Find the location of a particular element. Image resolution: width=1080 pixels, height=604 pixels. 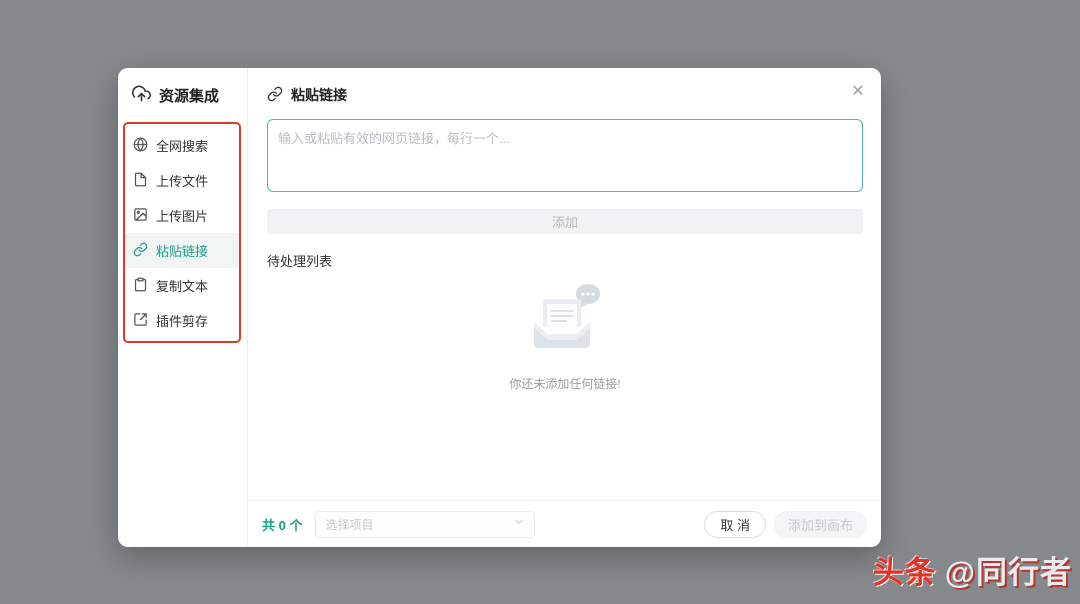

sidebar-item-label: 复制文本 is located at coordinates (182, 286).